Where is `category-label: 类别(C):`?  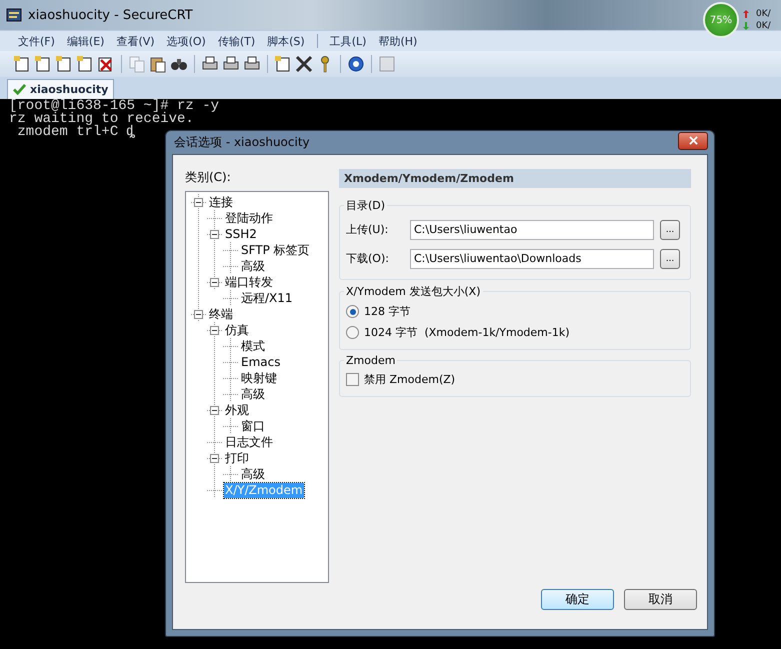 category-label: 类别(C): is located at coordinates (208, 177).